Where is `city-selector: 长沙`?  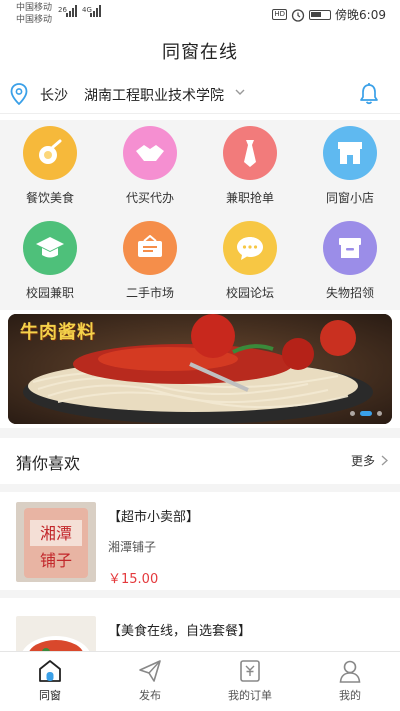 city-selector: 长沙 is located at coordinates (54, 95).